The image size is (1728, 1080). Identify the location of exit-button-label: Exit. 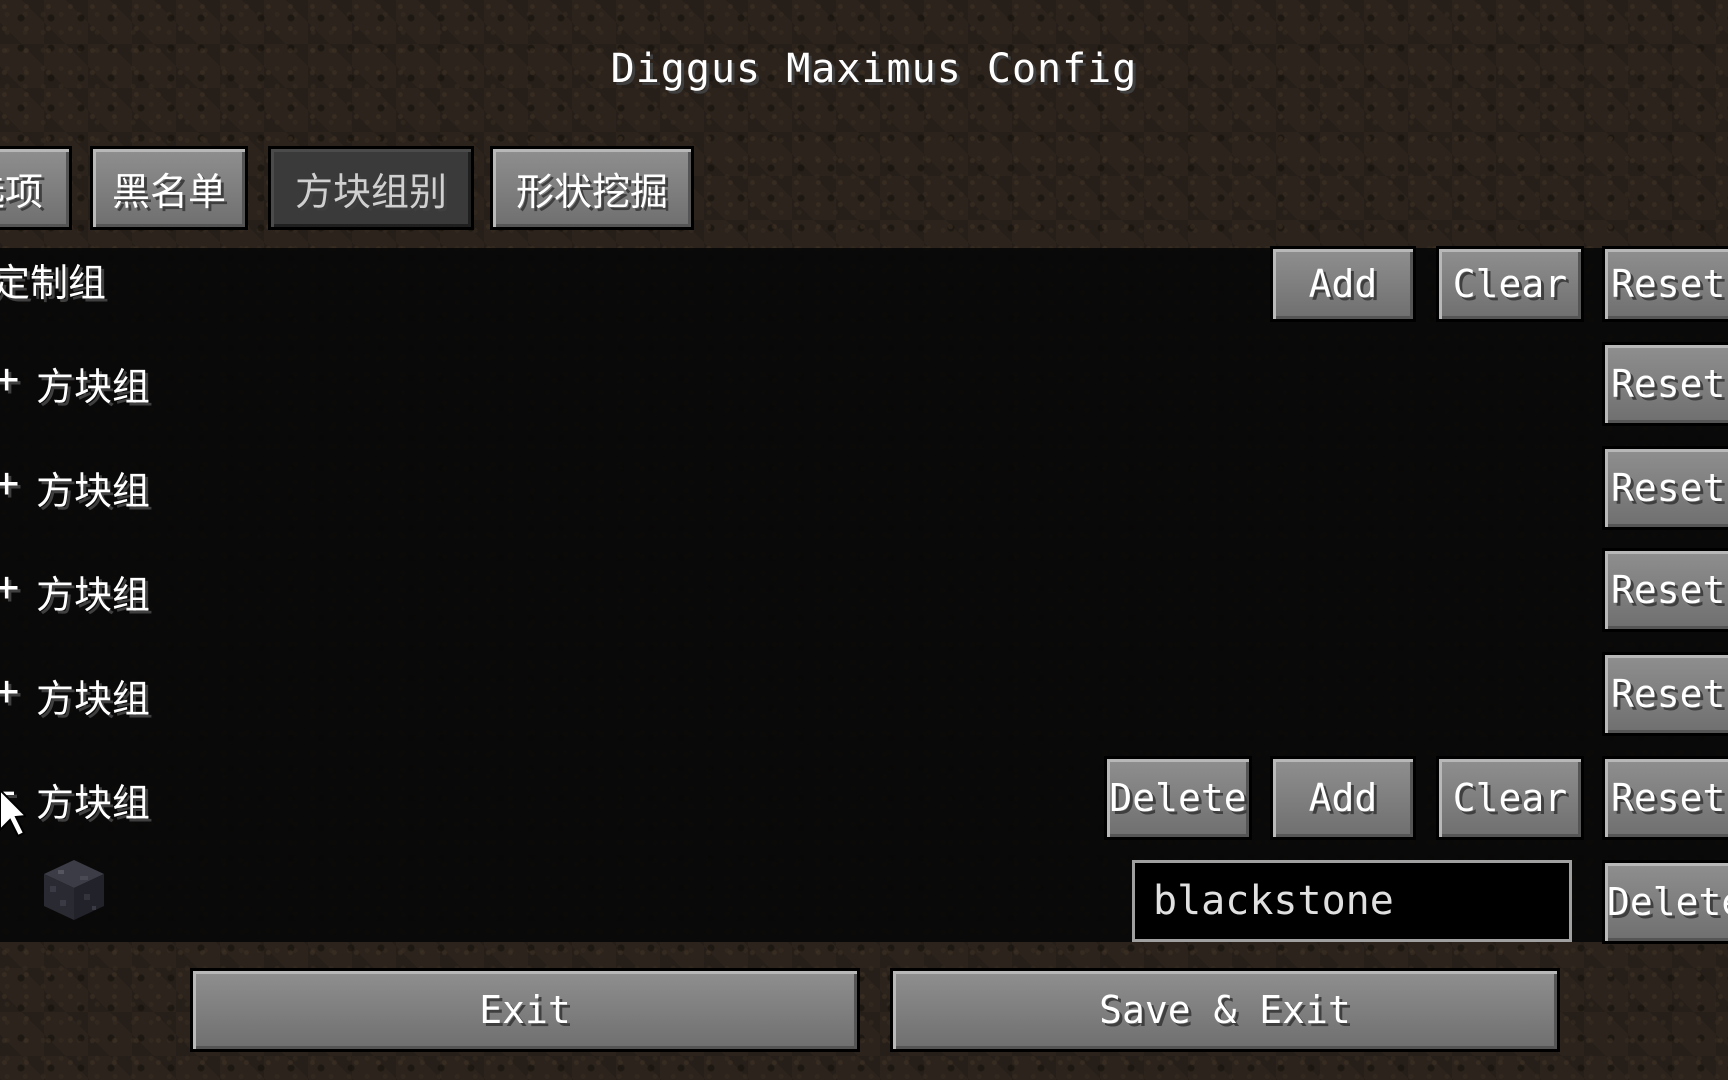
(525, 1010).